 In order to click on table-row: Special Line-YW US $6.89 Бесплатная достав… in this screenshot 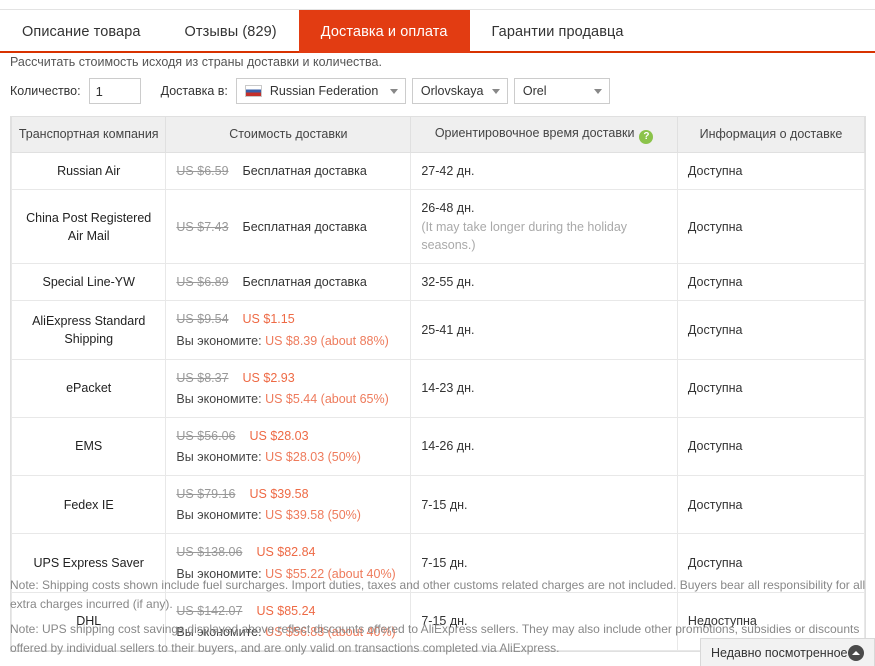, I will do `click(438, 282)`.